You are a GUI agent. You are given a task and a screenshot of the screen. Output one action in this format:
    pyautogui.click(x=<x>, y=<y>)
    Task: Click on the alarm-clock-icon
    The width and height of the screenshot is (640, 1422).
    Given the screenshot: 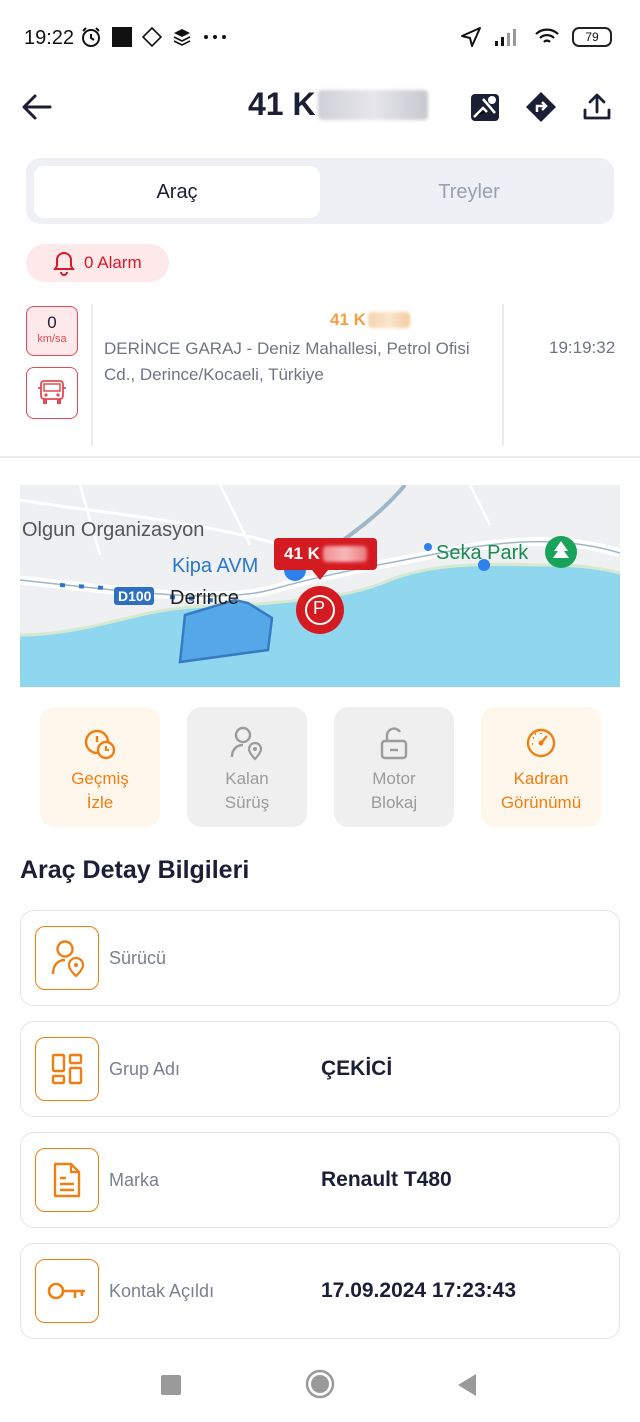 What is the action you would take?
    pyautogui.click(x=91, y=37)
    